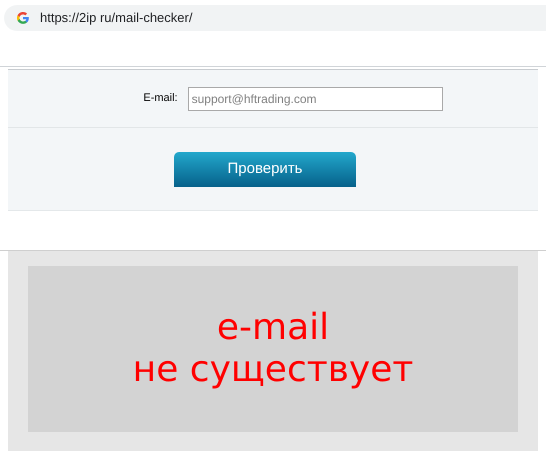 The image size is (546, 458). I want to click on address-bar: https://2ip ru/mail-checker/, so click(275, 18).